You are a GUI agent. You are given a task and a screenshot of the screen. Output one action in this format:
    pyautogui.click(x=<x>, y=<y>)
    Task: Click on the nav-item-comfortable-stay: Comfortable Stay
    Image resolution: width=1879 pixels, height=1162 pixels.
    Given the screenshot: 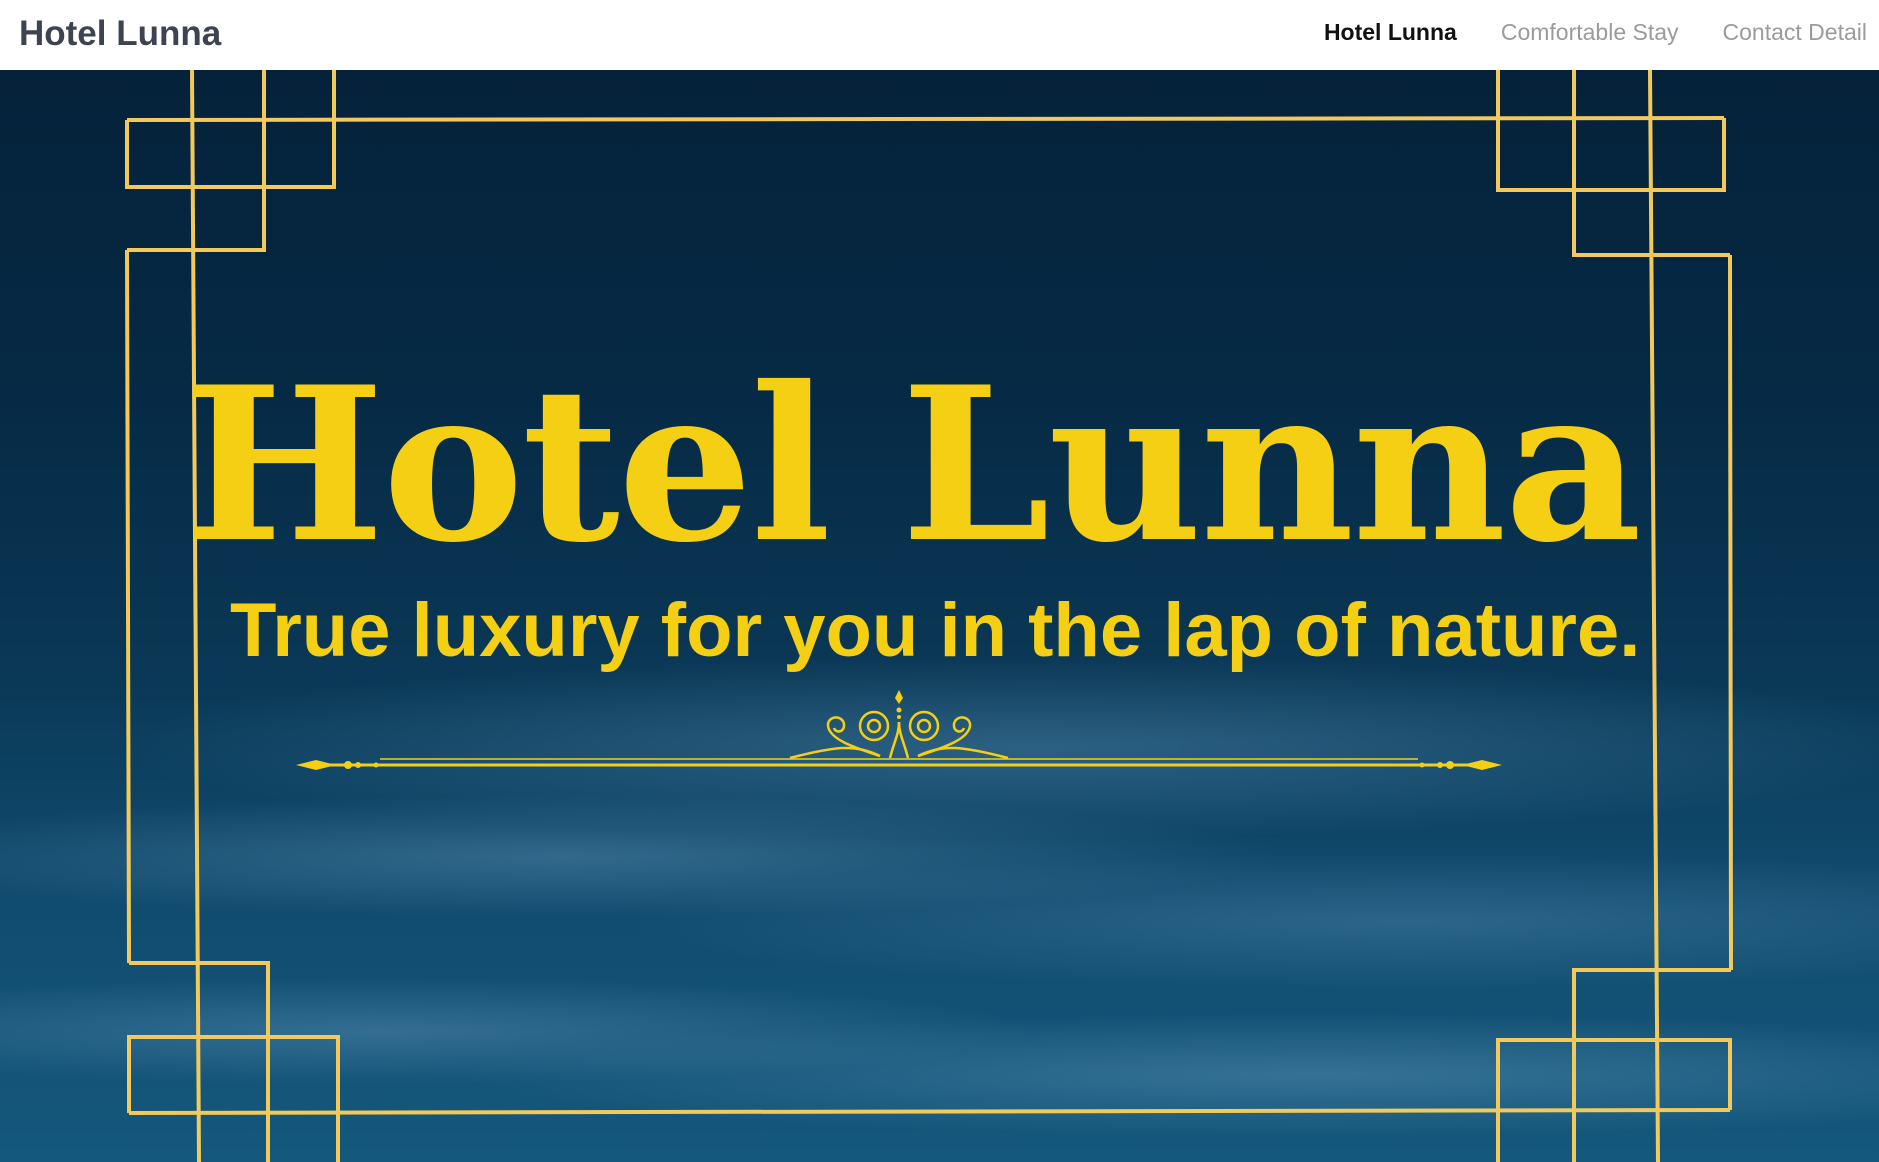 What is the action you would take?
    pyautogui.click(x=1590, y=32)
    